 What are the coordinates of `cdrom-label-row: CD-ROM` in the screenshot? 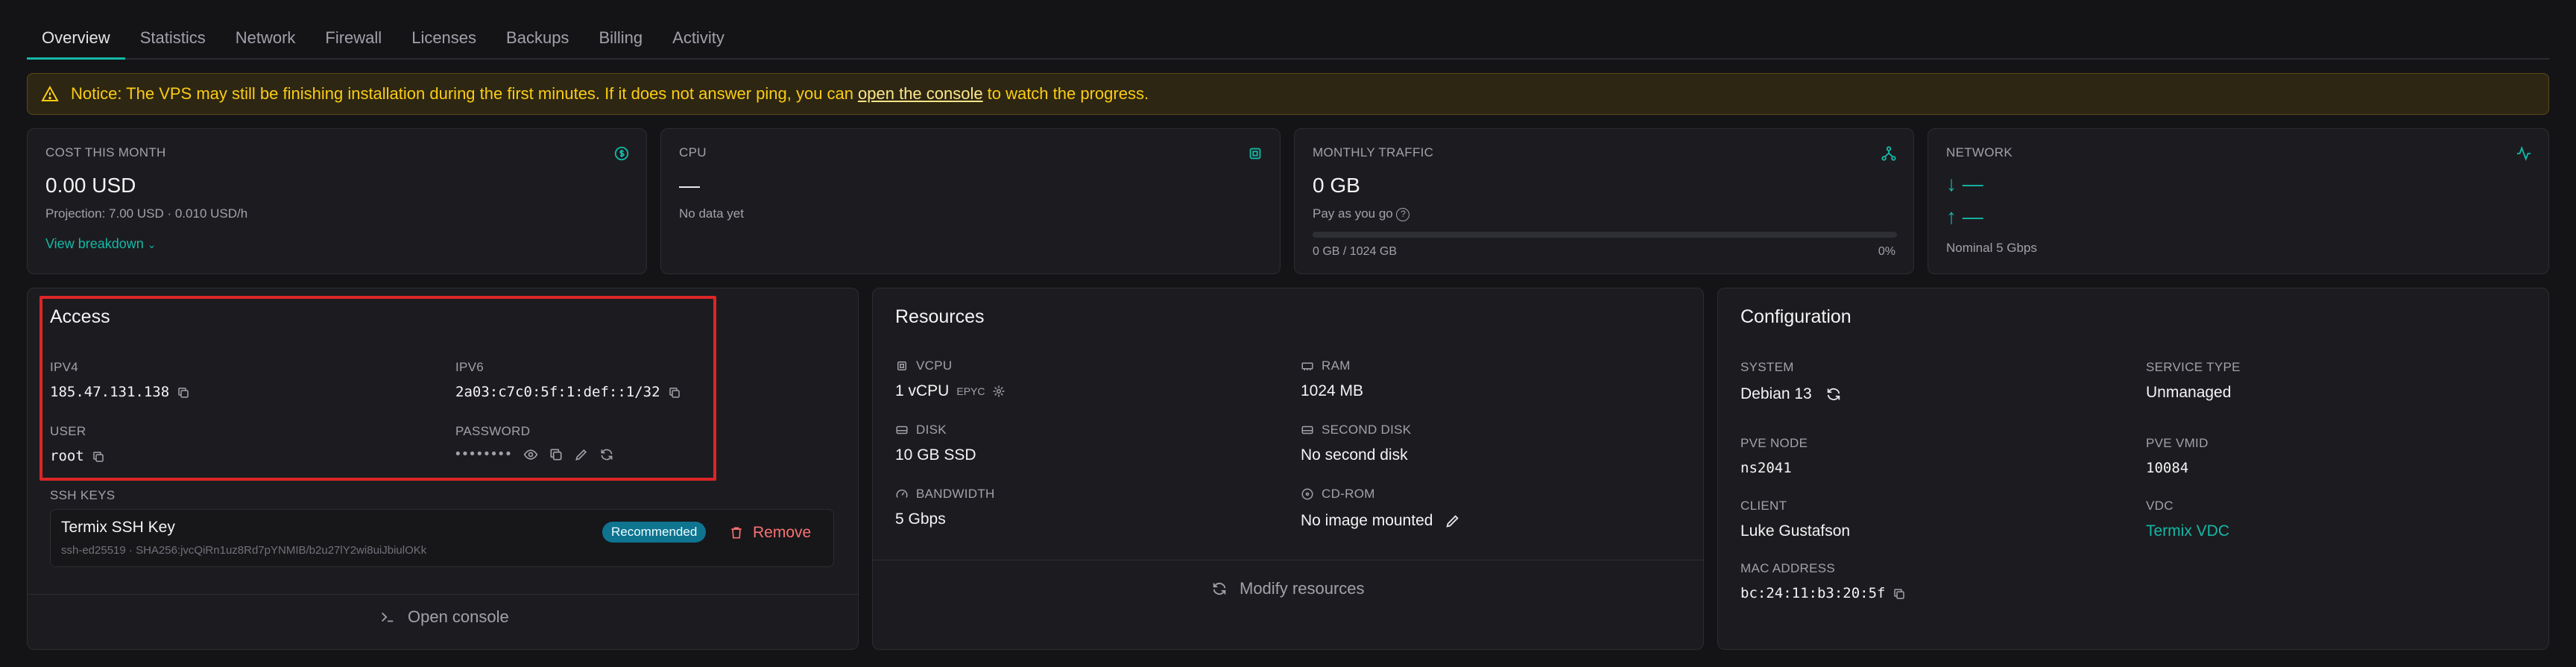 It's located at (1338, 495).